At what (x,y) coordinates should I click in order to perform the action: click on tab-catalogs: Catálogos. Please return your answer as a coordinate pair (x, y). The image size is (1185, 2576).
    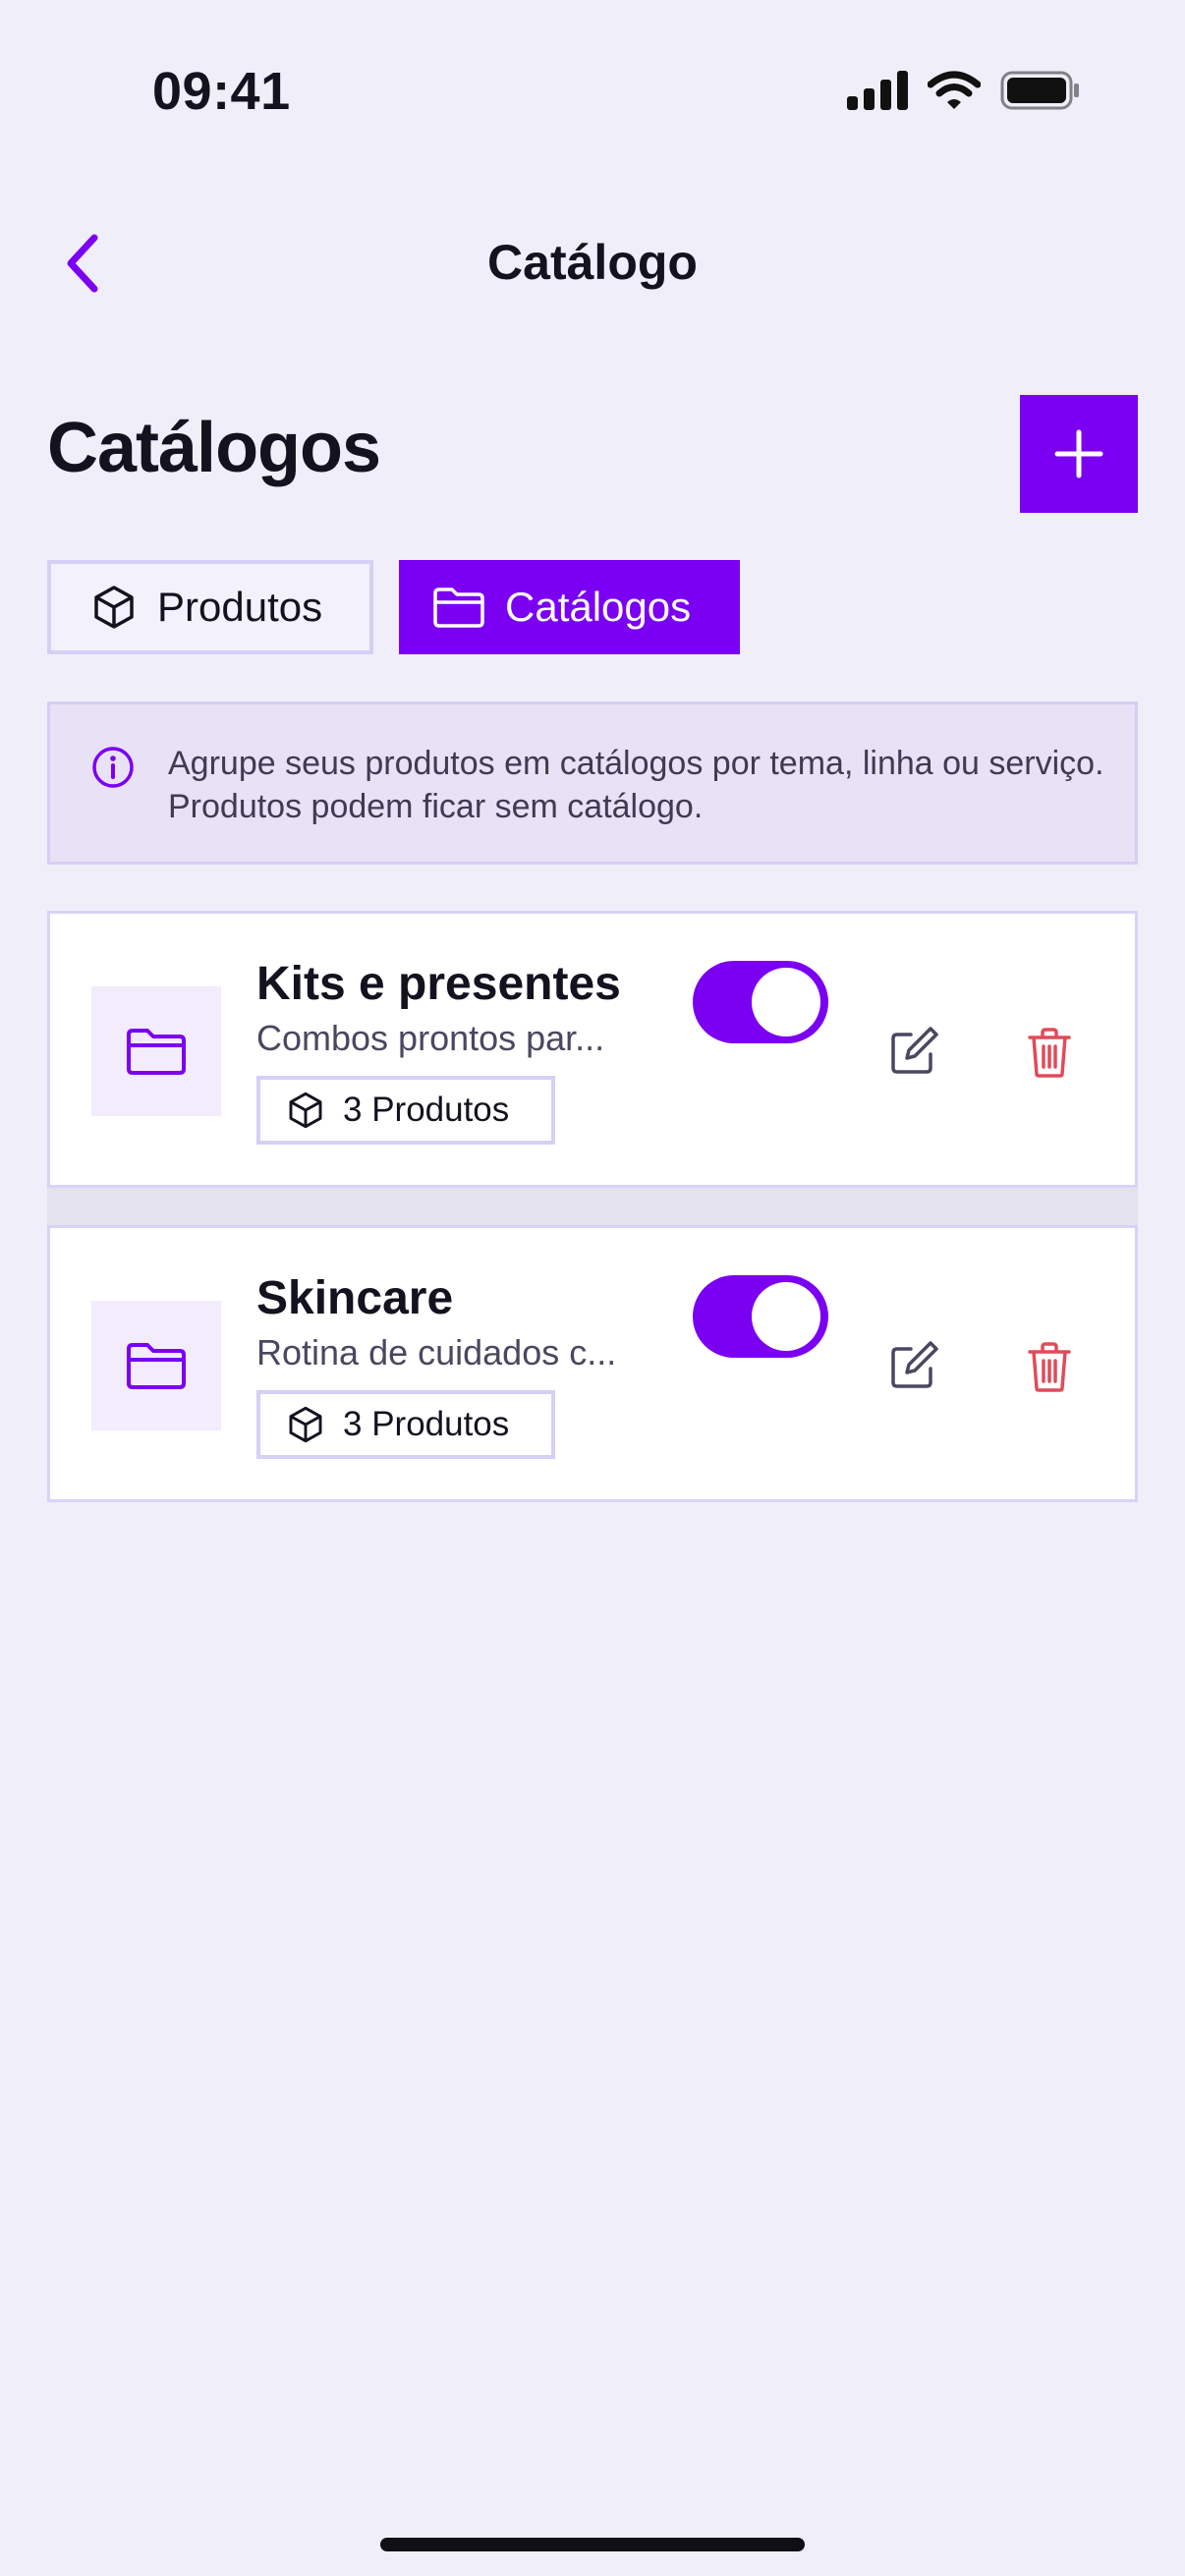
    Looking at the image, I should click on (569, 607).